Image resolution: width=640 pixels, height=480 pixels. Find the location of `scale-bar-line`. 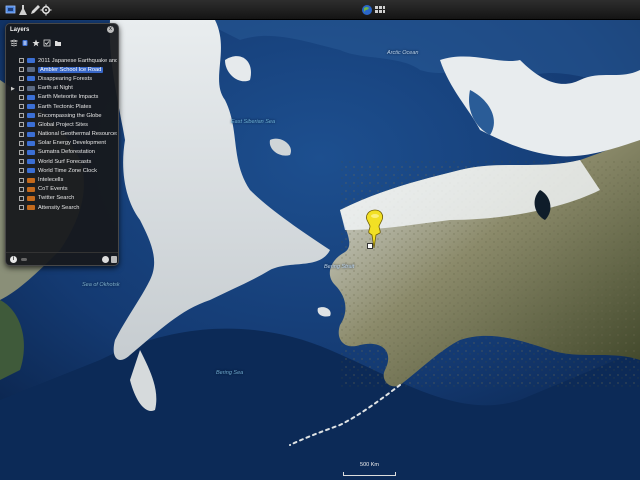

scale-bar-line is located at coordinates (369, 474).